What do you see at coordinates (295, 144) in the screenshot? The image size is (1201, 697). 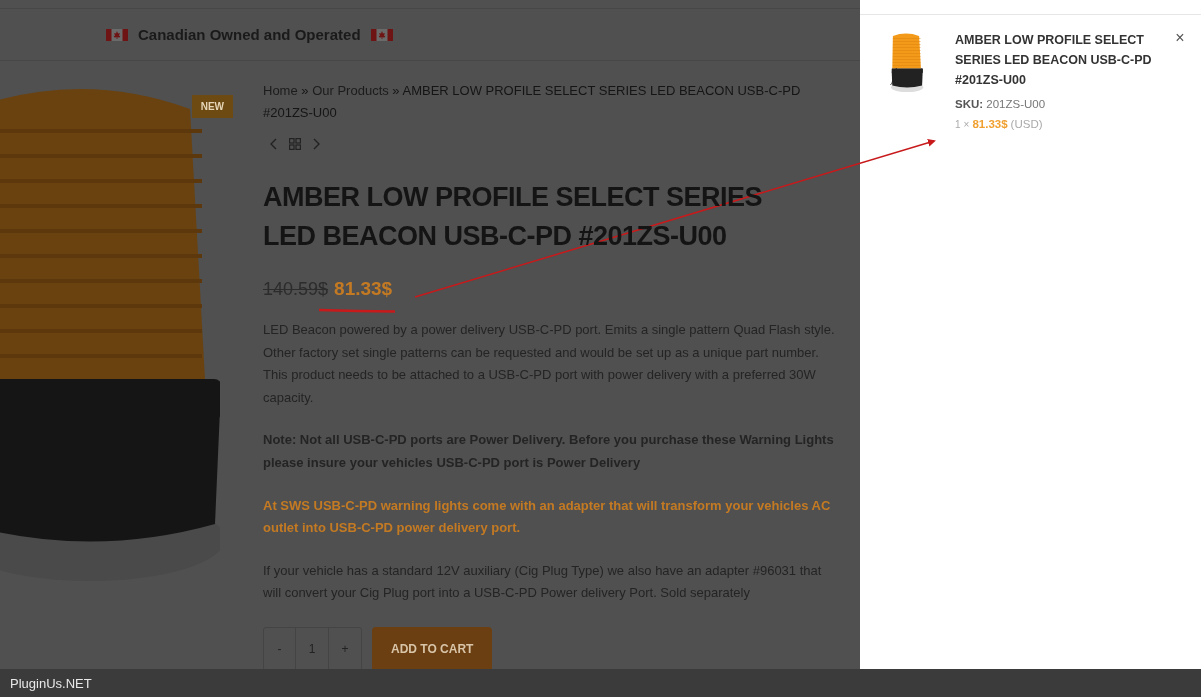 I see `grid-icon` at bounding box center [295, 144].